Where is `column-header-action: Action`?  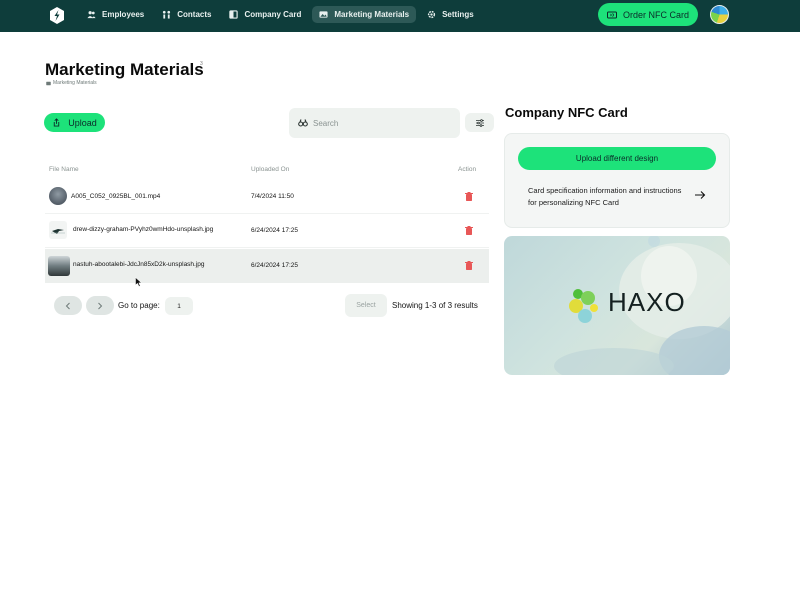
column-header-action: Action is located at coordinates (467, 169).